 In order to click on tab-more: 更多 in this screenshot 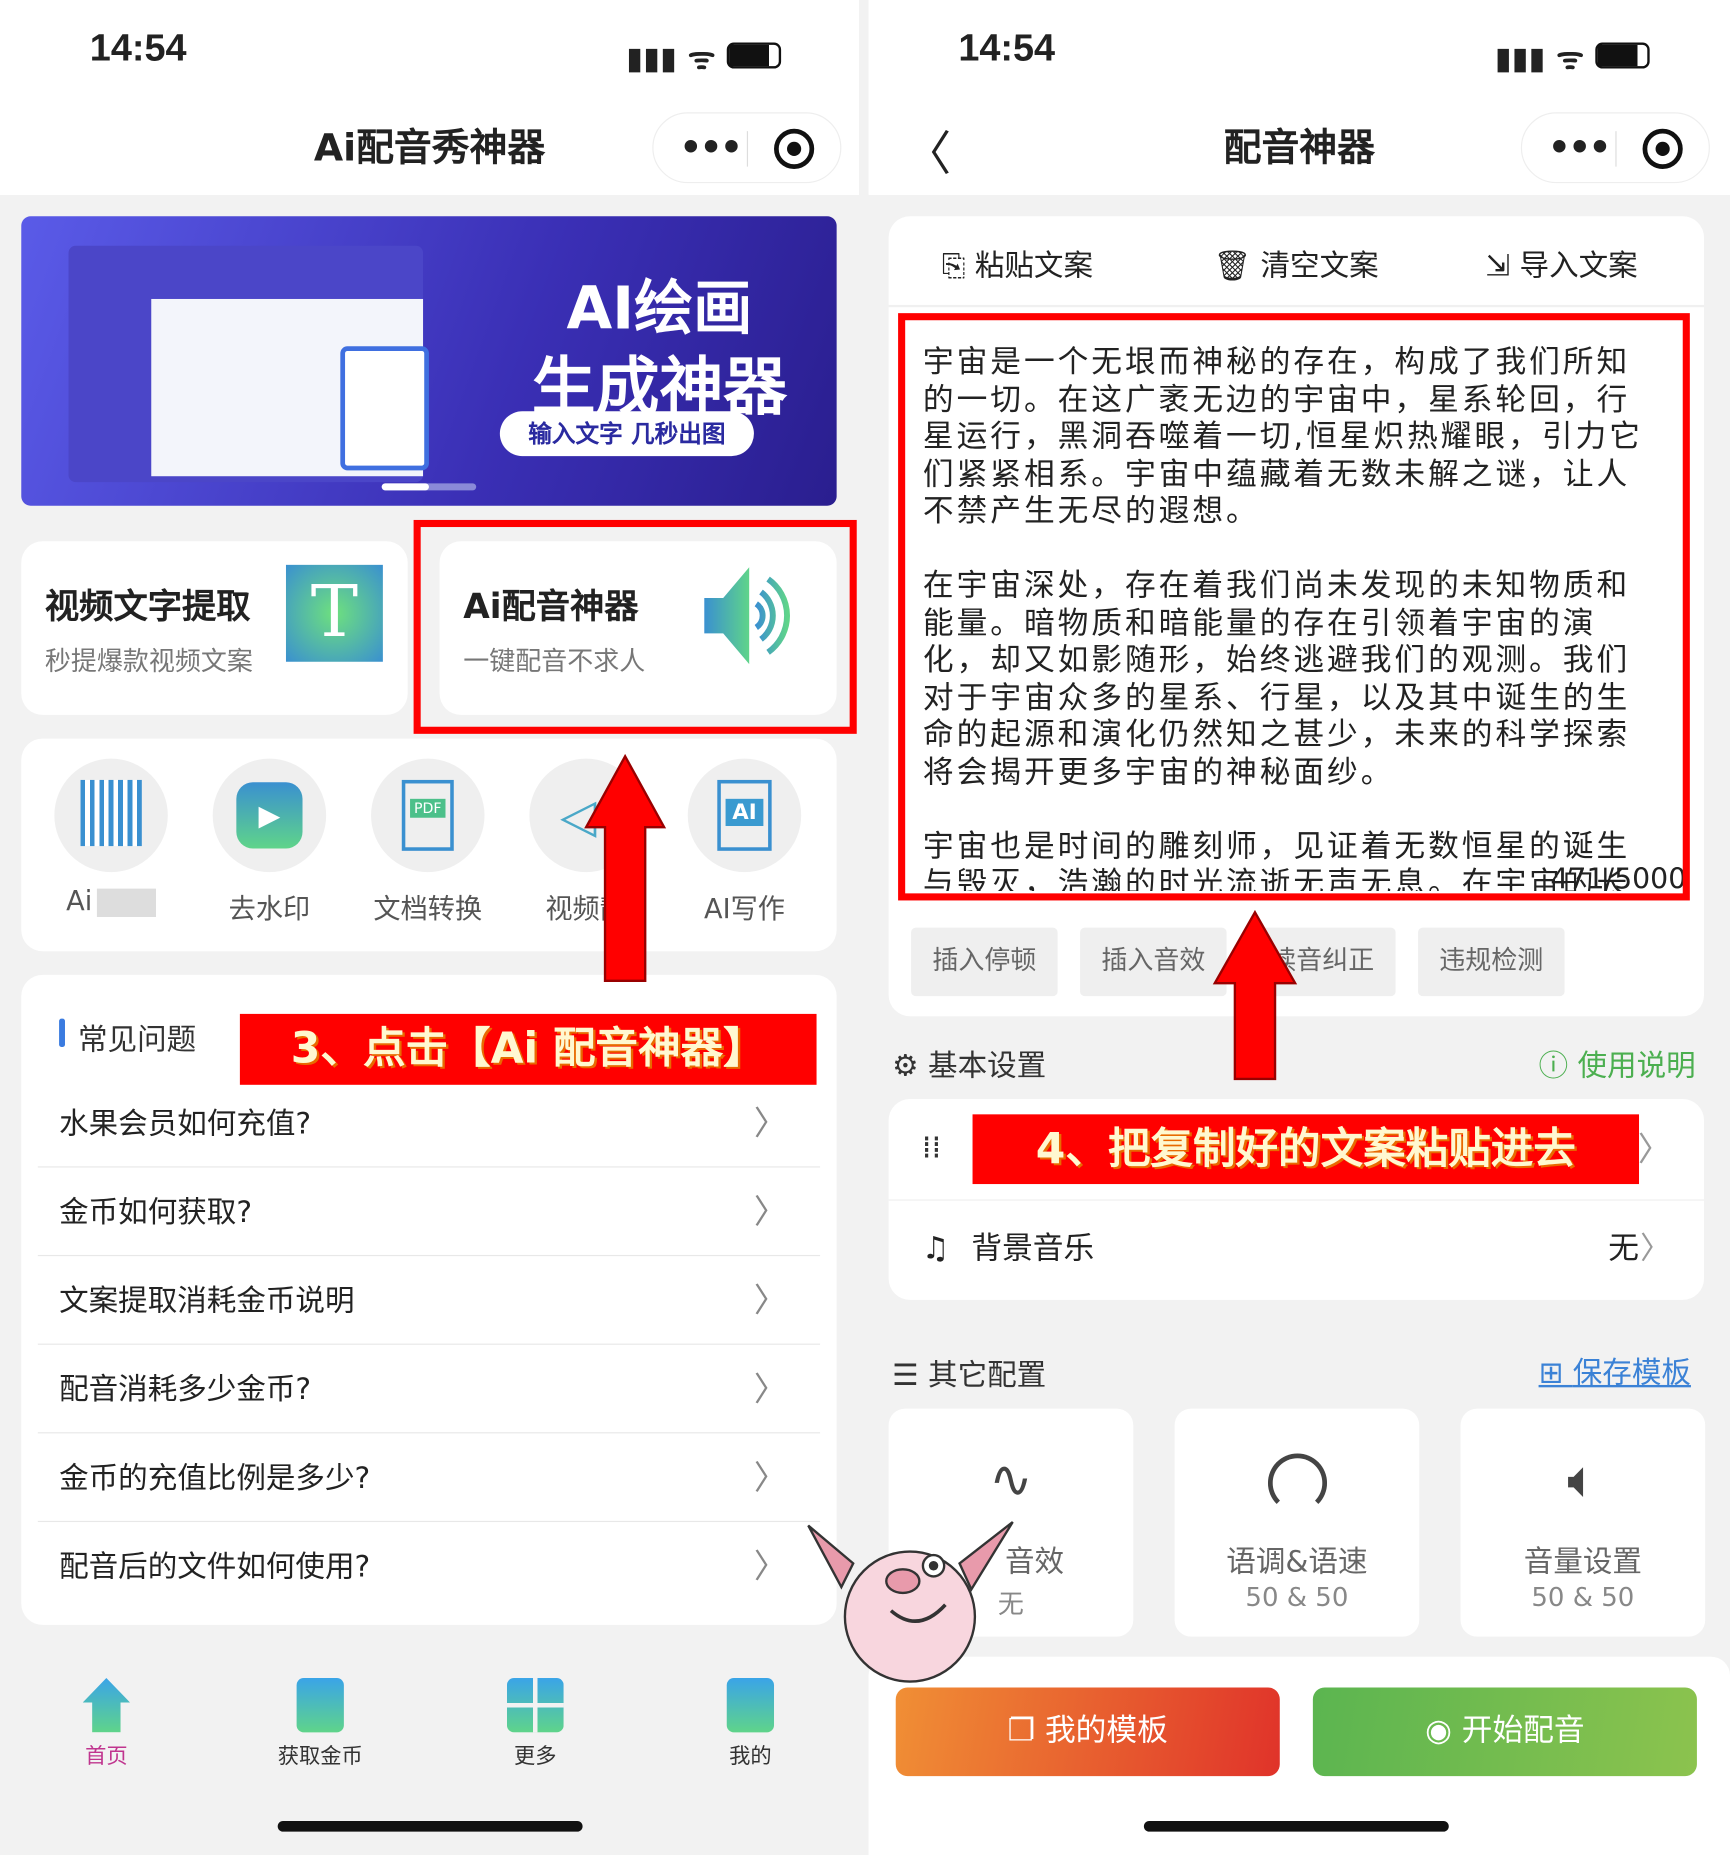, I will do `click(535, 1724)`.